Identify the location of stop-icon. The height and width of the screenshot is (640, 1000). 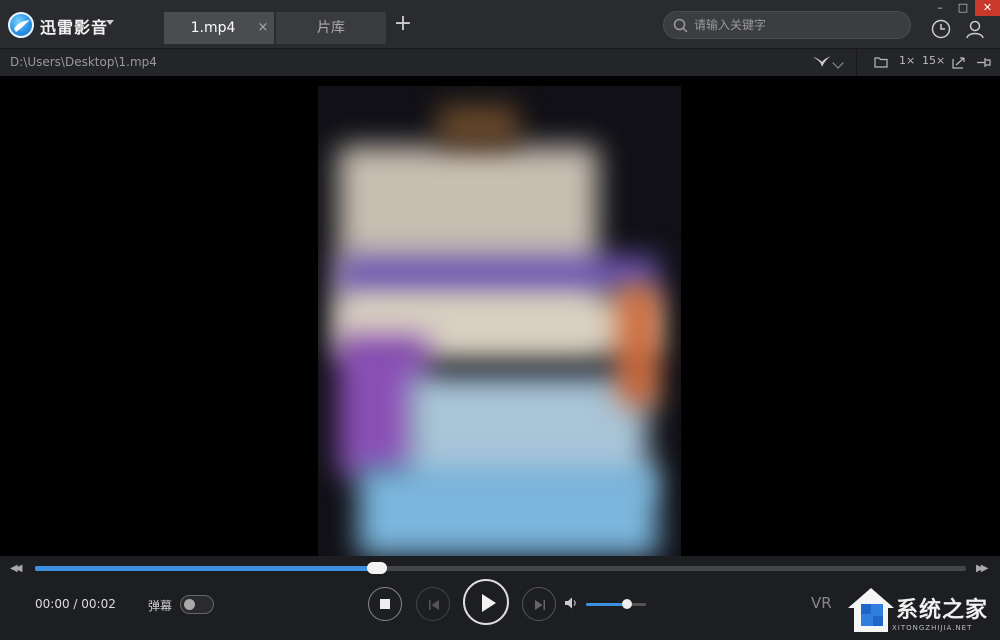
(385, 604).